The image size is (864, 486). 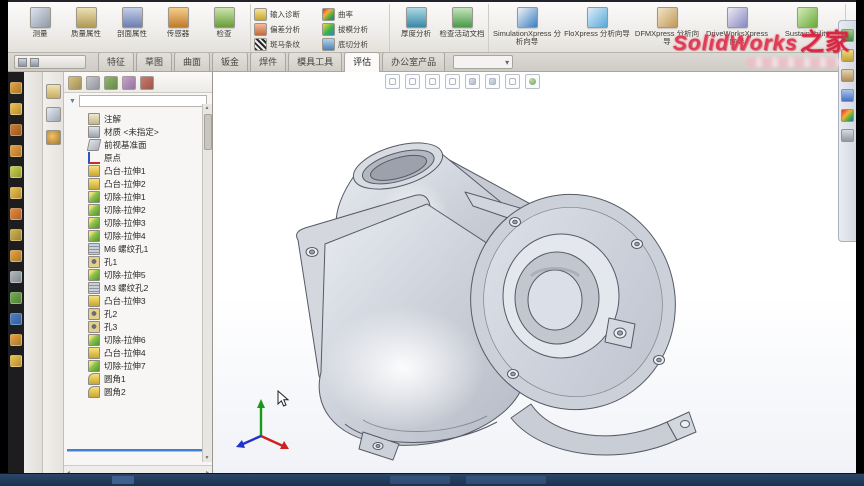 I want to click on ribbon-button: 质量属性, so click(x=86, y=28).